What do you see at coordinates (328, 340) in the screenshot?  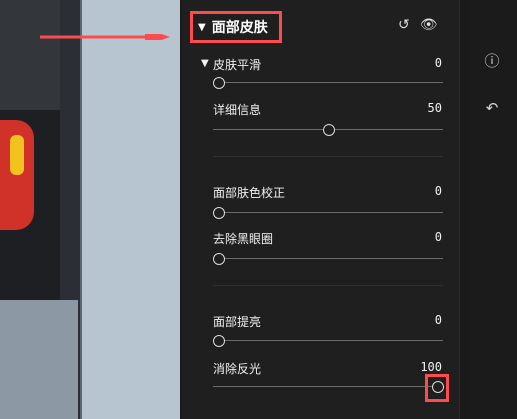 I see `face-brighten-track` at bounding box center [328, 340].